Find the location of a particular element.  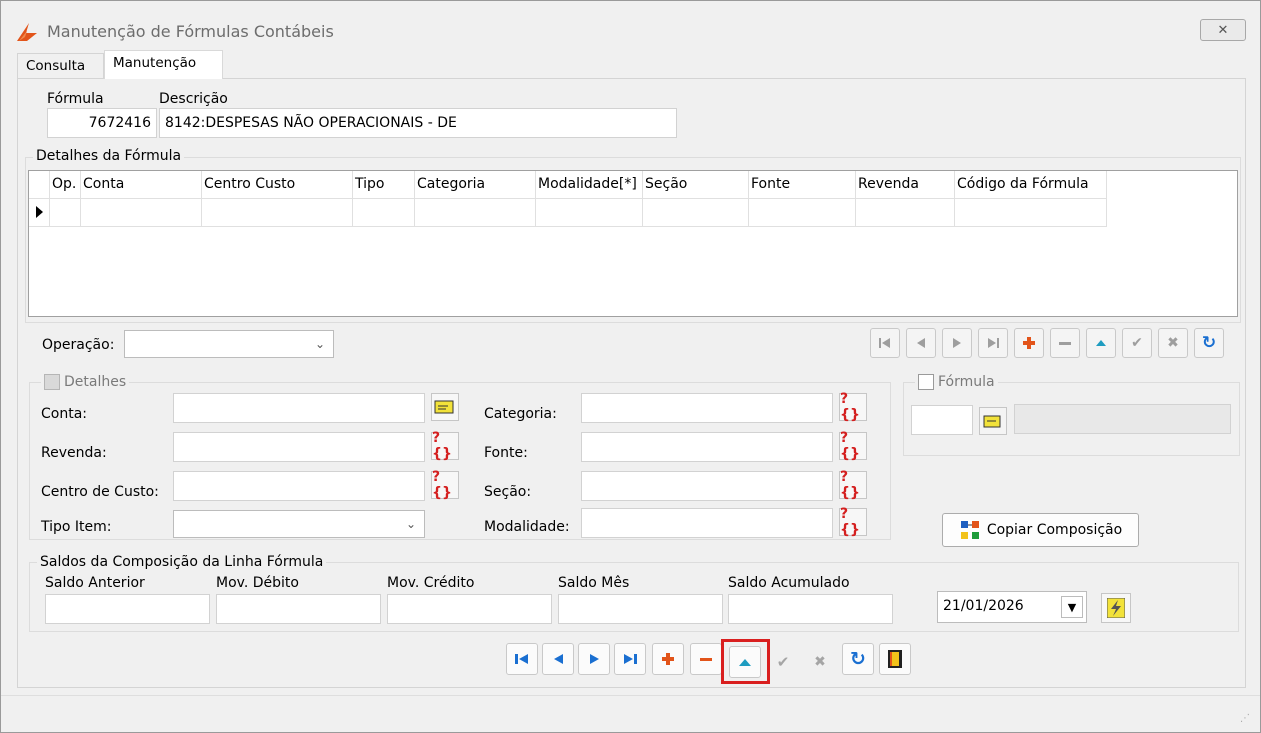

column-header: Conta is located at coordinates (141, 185).